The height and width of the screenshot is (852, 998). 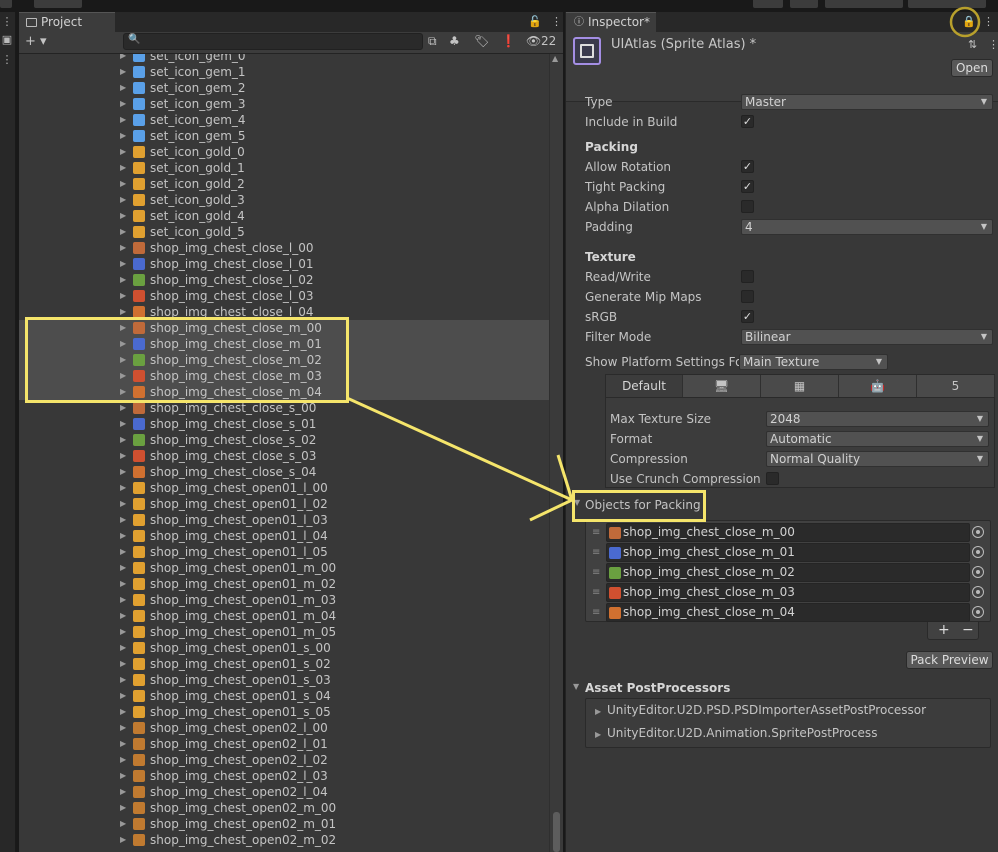 I want to click on list-item: ▶ shop_img_chest_close_l_03, so click(x=284, y=296).